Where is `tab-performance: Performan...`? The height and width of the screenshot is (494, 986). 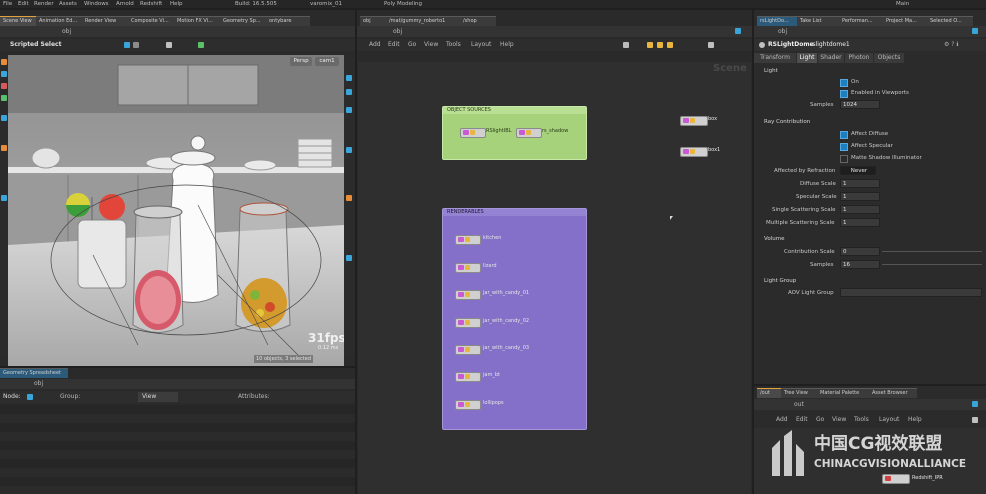
tab-performance: Performan... is located at coordinates (863, 21).